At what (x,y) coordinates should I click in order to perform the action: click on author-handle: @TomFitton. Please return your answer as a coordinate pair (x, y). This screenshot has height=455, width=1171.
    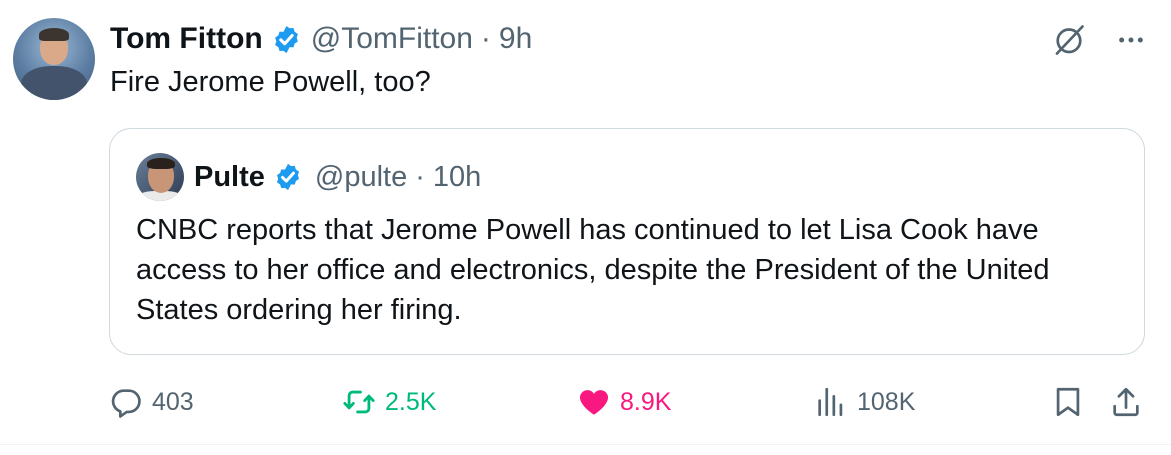
    Looking at the image, I should click on (392, 39).